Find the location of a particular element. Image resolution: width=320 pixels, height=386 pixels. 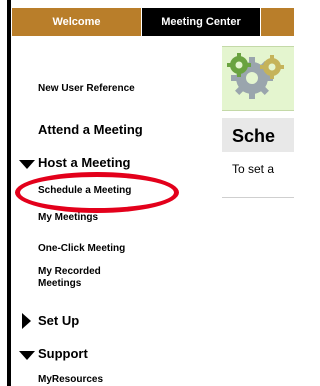

tab-welcome-label: Welcome is located at coordinates (76, 22).